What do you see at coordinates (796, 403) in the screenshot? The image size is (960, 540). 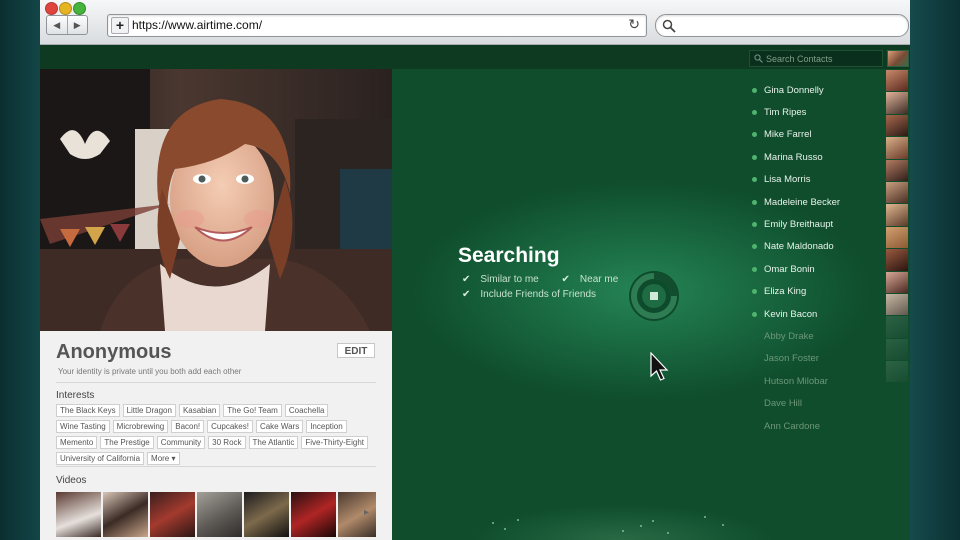 I see `contact-item: Dave Hill` at bounding box center [796, 403].